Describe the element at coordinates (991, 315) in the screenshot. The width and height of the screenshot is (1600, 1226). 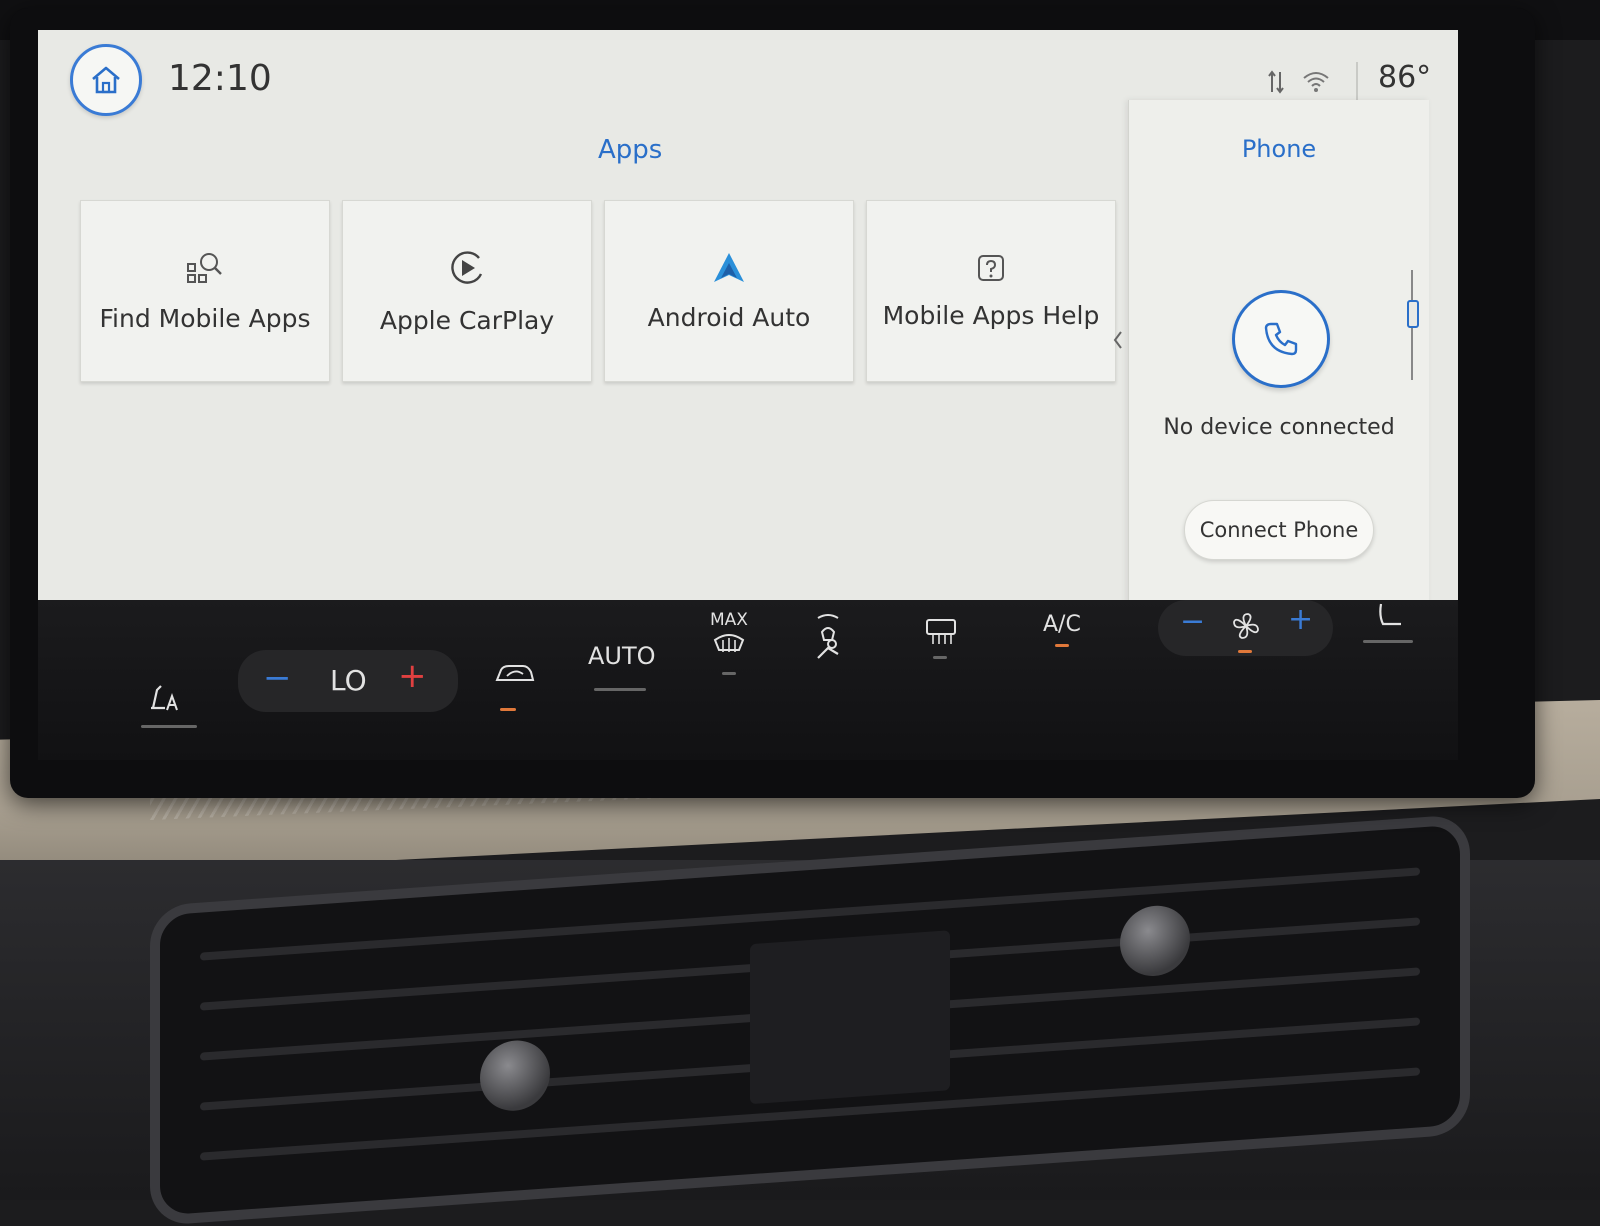
I see `tile-label: Mobile Apps Help` at that location.